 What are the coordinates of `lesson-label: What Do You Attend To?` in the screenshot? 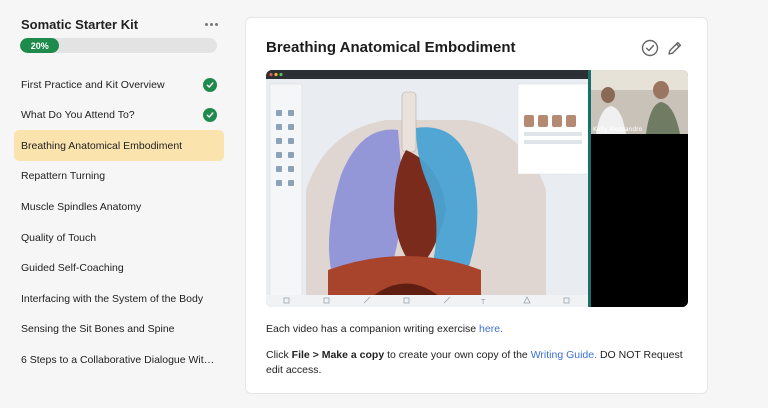 It's located at (78, 115).